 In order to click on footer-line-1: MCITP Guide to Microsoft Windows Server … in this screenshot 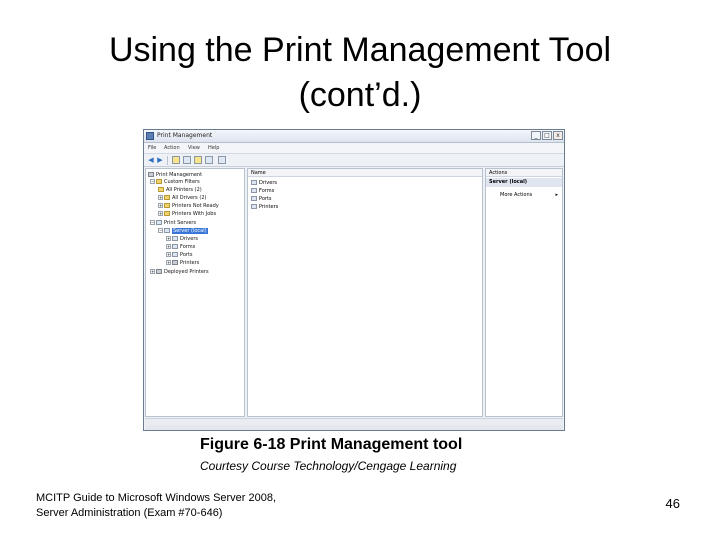, I will do `click(156, 498)`.